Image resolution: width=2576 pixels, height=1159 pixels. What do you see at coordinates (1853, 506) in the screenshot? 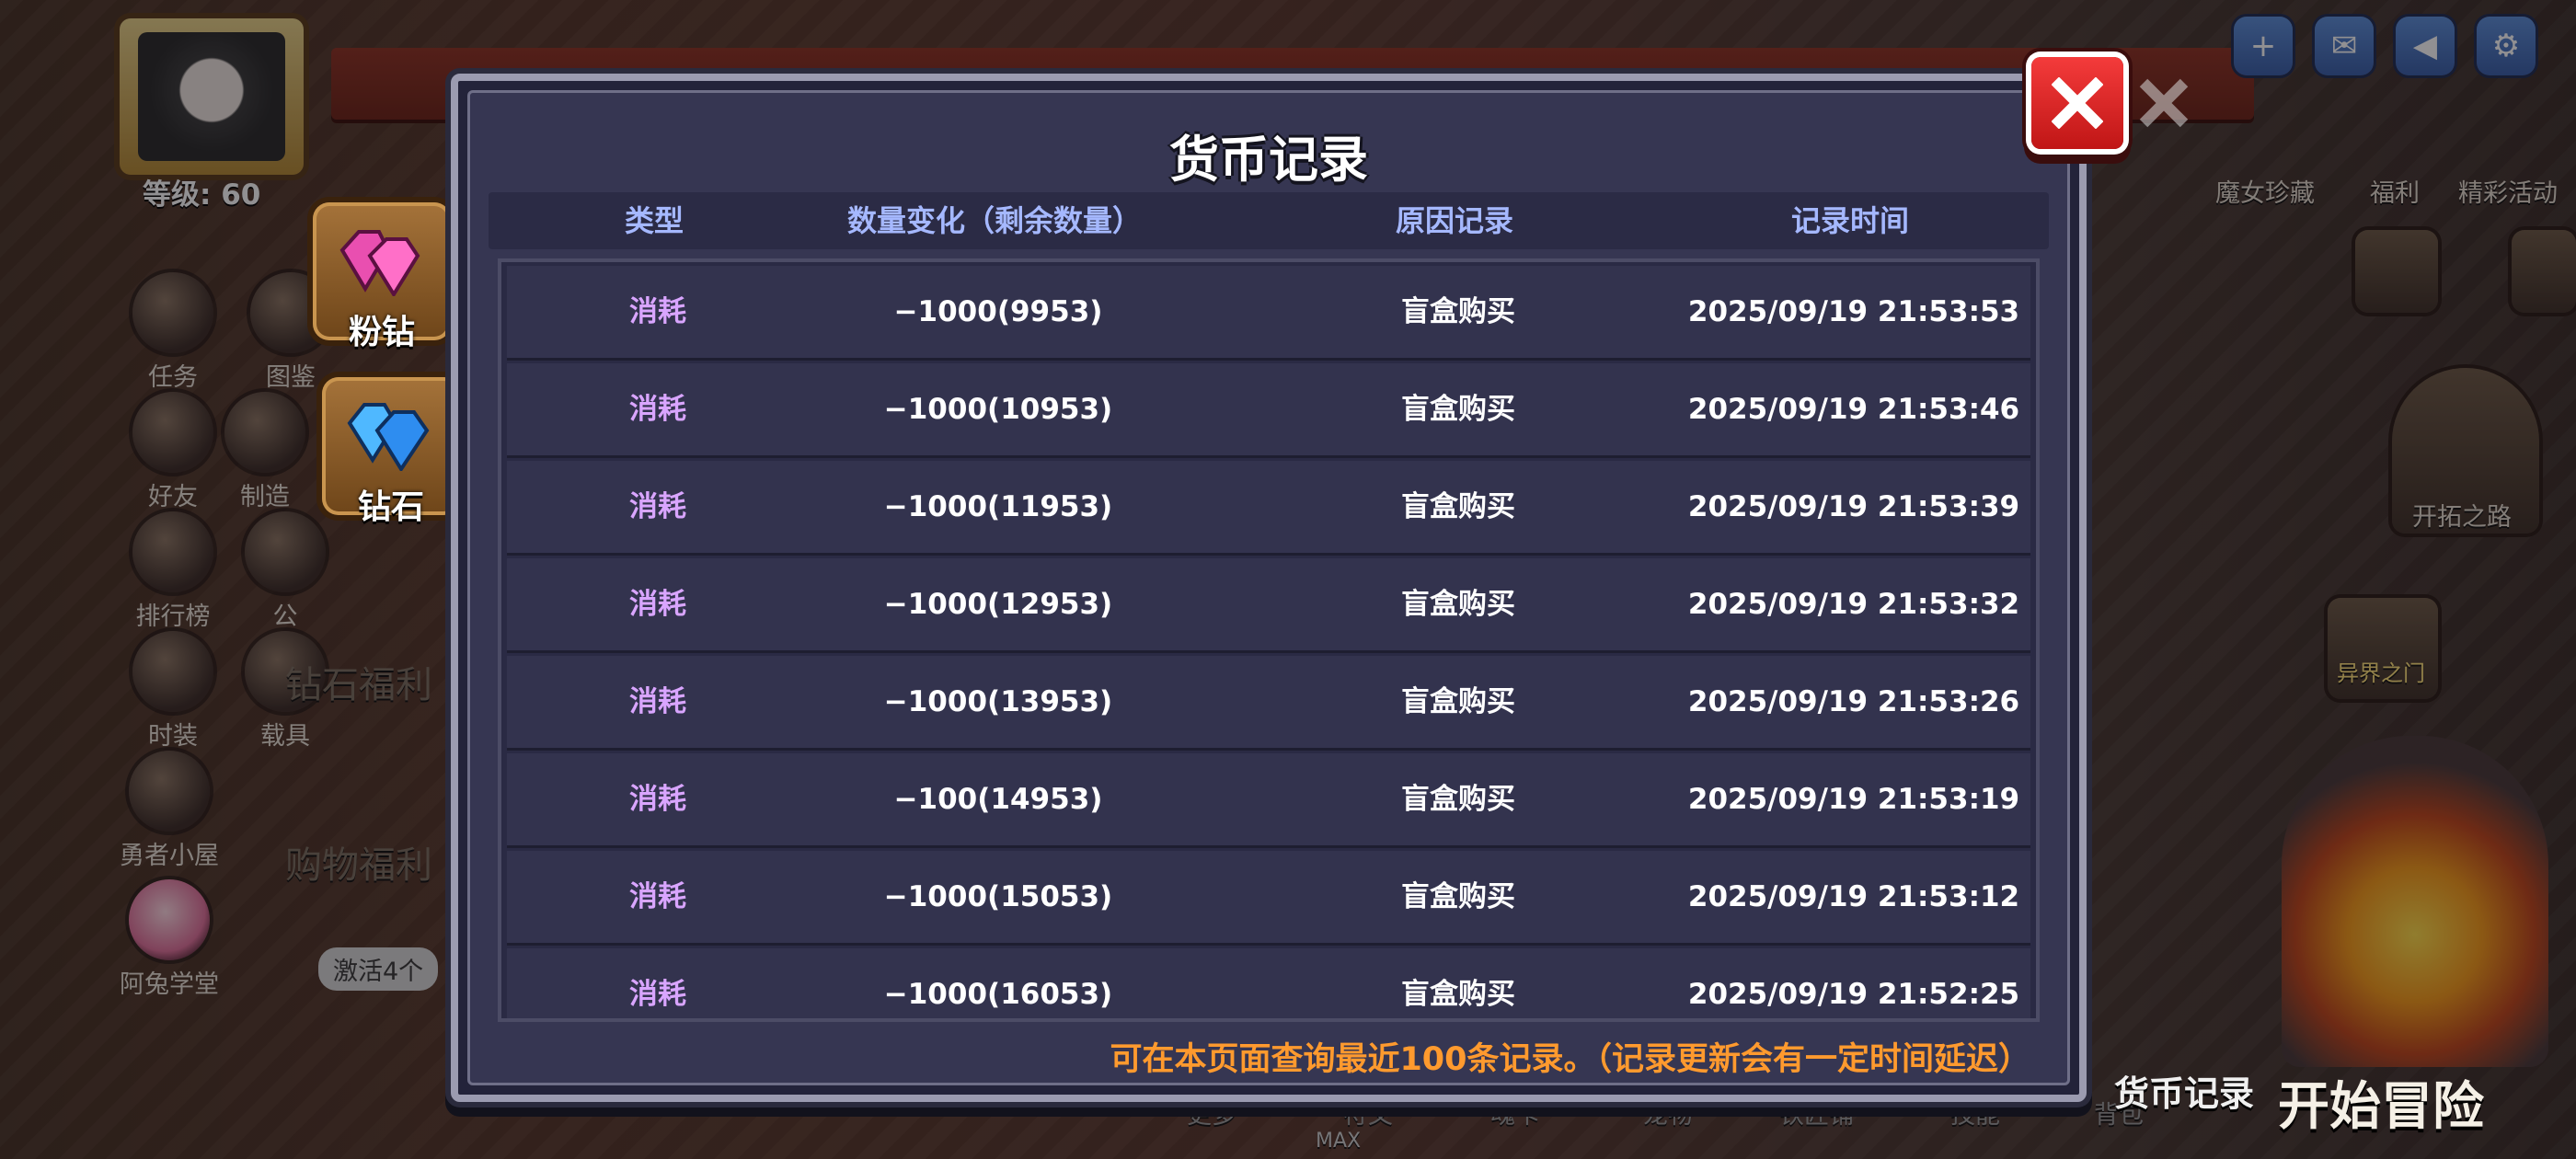
I see `row-time: 2025/09/19 21:53:39` at bounding box center [1853, 506].